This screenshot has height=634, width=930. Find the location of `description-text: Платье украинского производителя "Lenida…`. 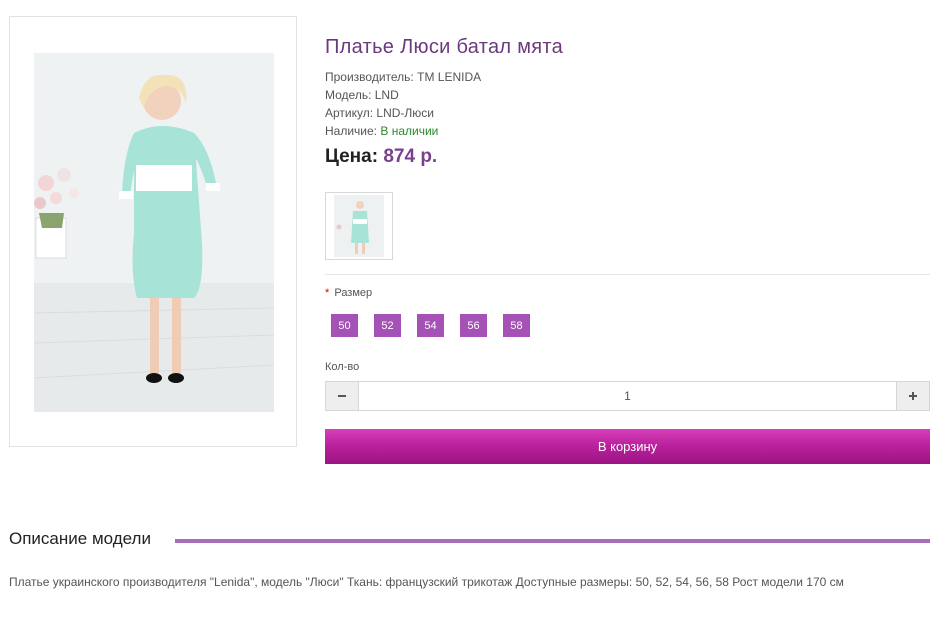

description-text: Платье украинского производителя "Lenida… is located at coordinates (426, 582).